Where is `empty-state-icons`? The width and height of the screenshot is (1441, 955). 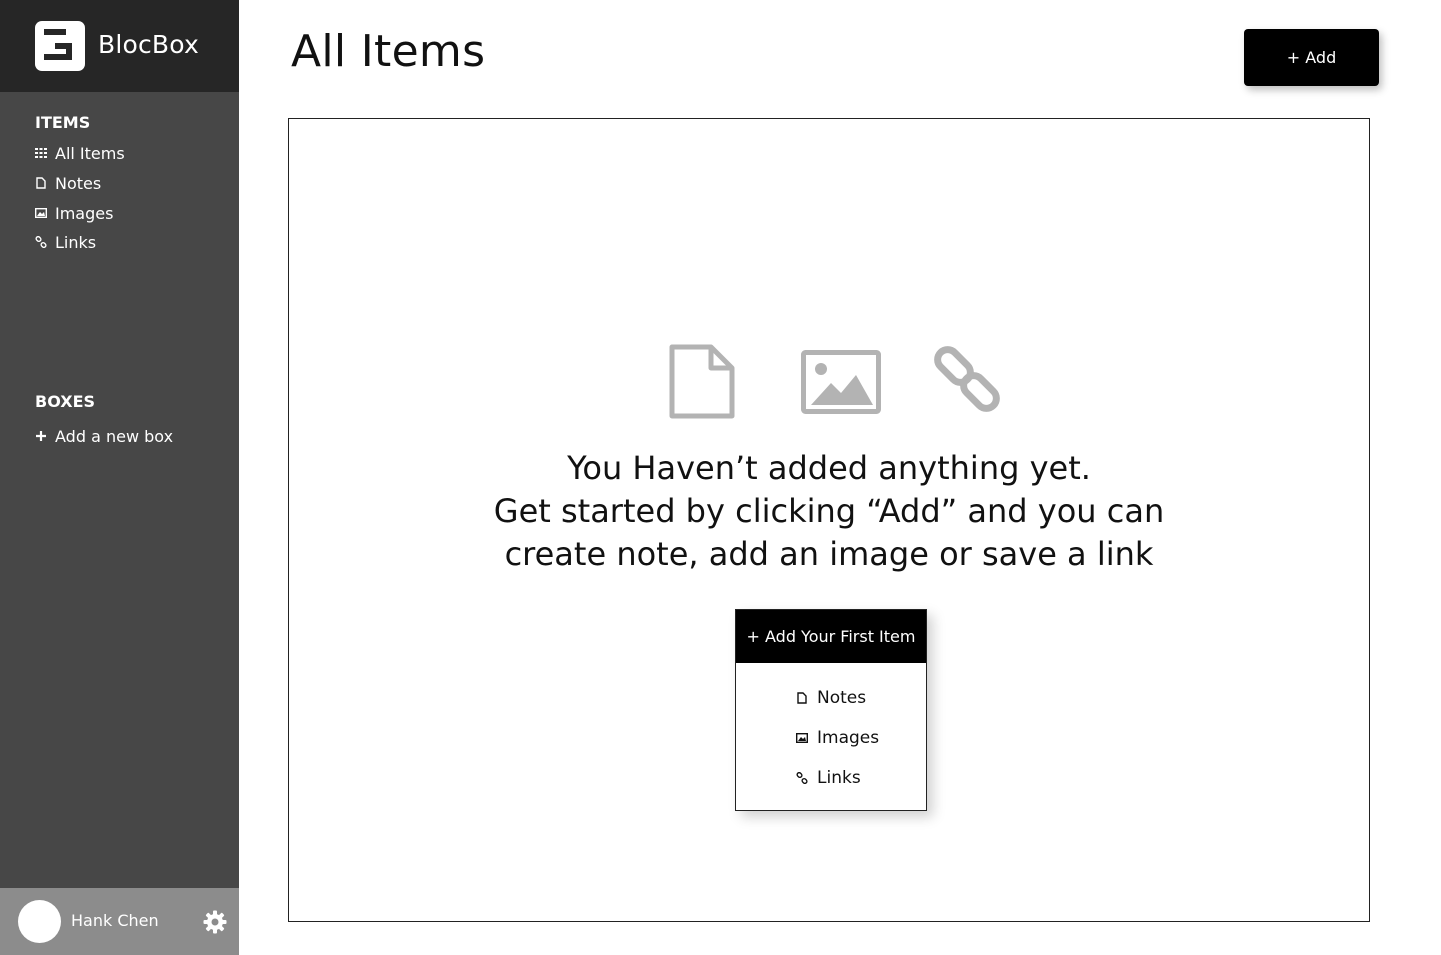
empty-state-icons is located at coordinates (829, 381).